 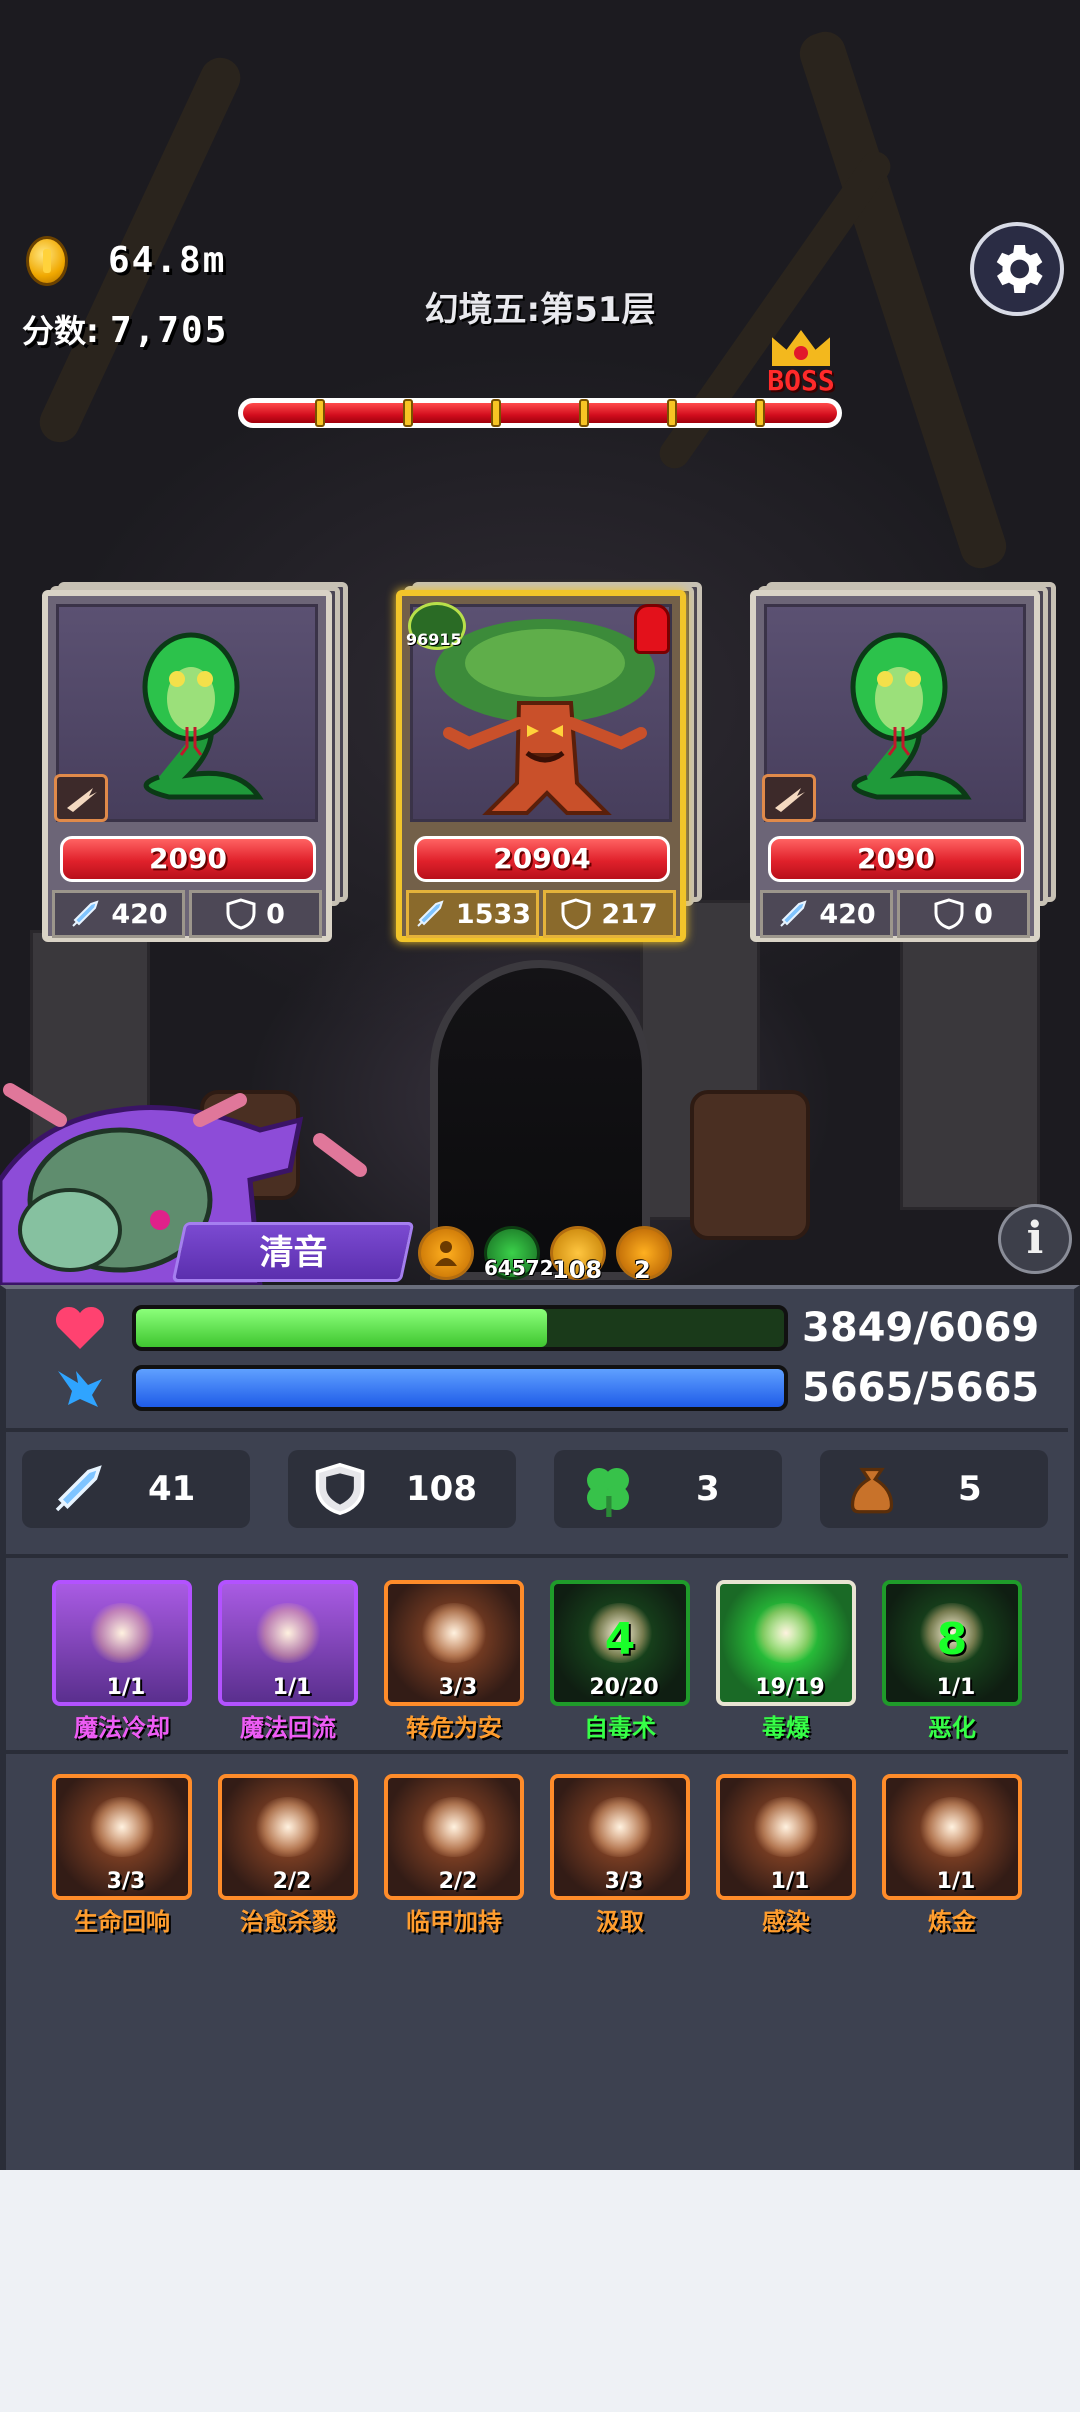 I want to click on skill-slot: 4 20/20 自毒术, so click(x=620, y=1661).